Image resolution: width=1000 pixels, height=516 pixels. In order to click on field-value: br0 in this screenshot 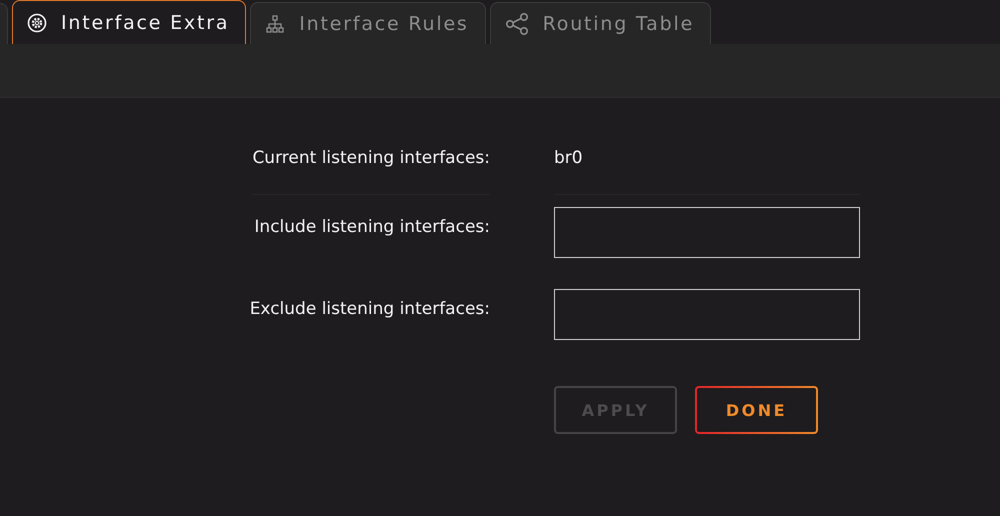, I will do `click(707, 171)`.